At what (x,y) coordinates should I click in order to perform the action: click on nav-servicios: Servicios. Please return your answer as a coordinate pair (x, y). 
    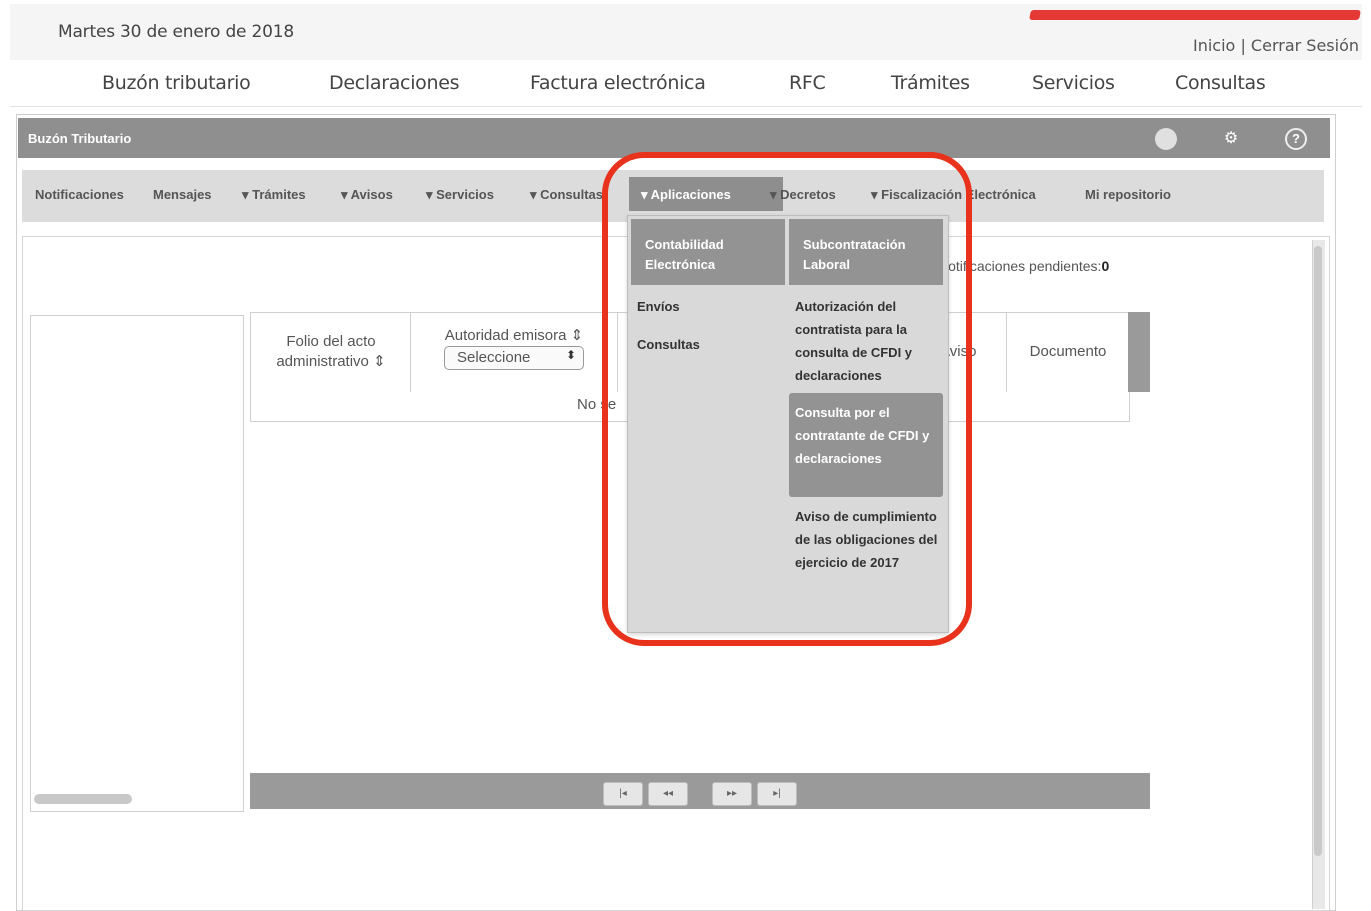
    Looking at the image, I should click on (1073, 83).